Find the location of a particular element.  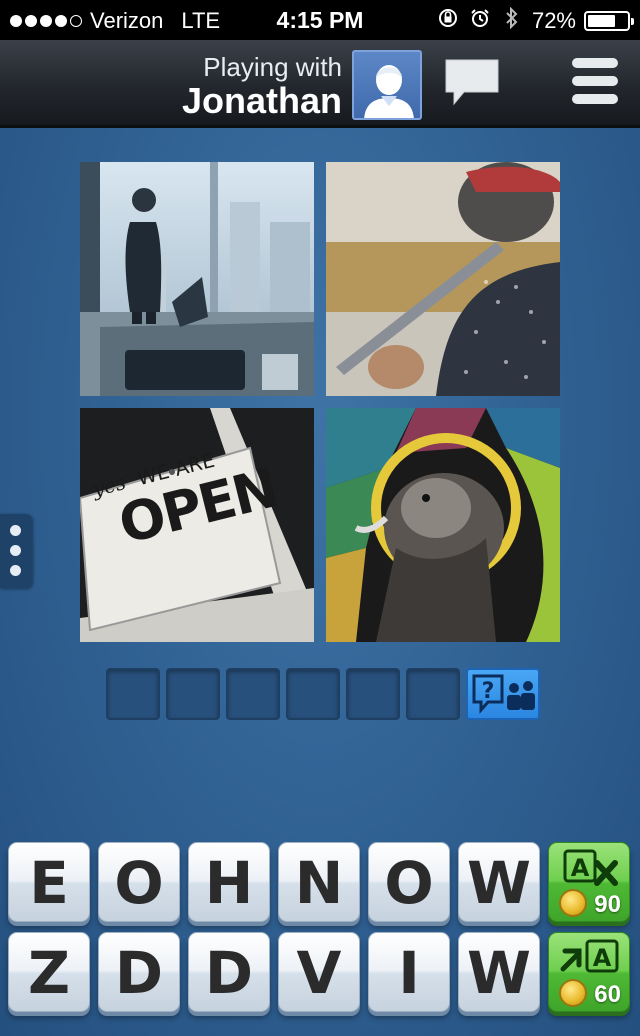

letter-key: I is located at coordinates (409, 972).